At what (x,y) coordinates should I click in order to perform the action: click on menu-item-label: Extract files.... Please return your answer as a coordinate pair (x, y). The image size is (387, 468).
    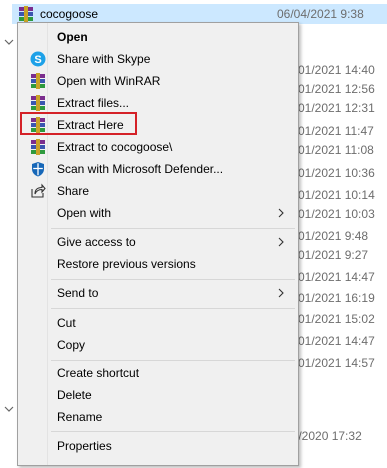
    Looking at the image, I should click on (93, 103).